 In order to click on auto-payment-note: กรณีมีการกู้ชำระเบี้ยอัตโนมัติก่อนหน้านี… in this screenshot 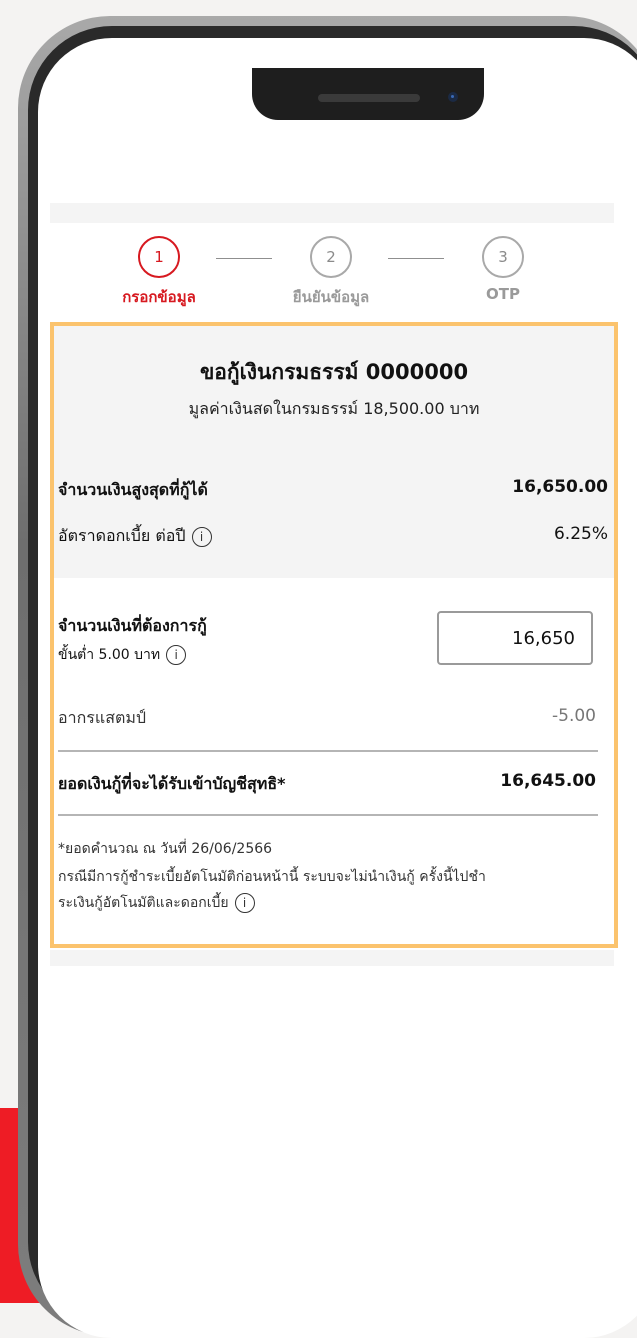, I will do `click(272, 877)`.